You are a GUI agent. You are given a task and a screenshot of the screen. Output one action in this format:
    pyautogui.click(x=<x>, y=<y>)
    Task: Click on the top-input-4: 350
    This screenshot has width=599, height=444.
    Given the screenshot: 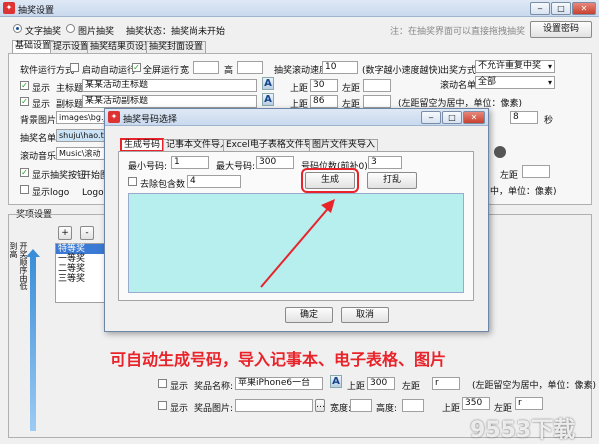 What is the action you would take?
    pyautogui.click(x=476, y=403)
    